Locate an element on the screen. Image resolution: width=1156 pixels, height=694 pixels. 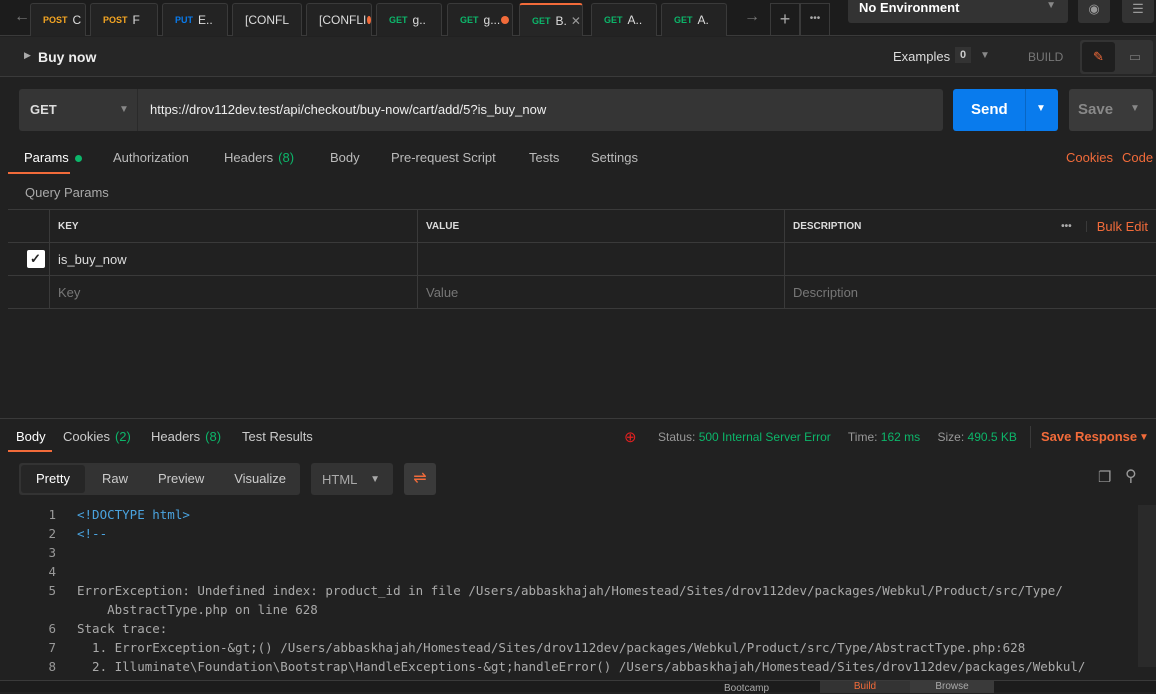
tab-title: [CONFL is located at coordinates (267, 20).